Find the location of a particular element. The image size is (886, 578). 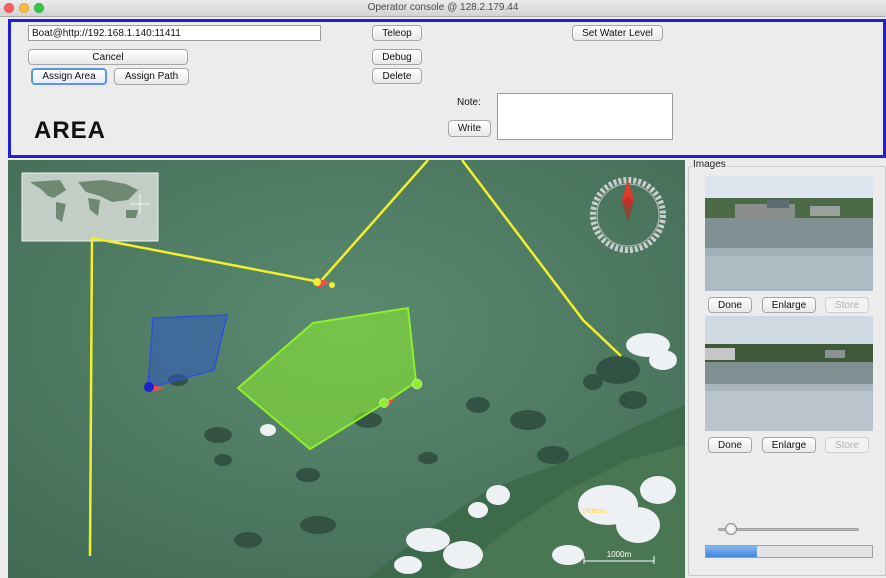

assign-path-button: Assign Path is located at coordinates (151, 76).